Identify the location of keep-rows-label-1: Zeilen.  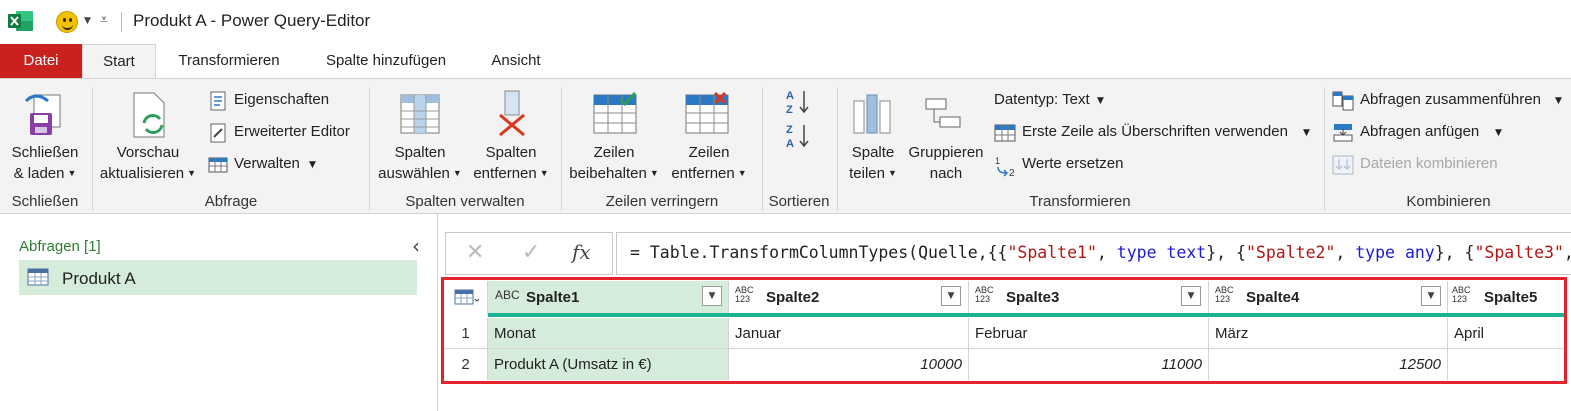
(614, 152).